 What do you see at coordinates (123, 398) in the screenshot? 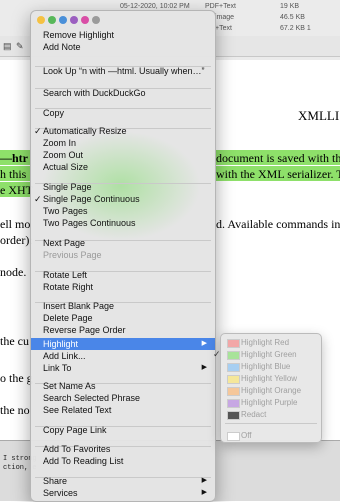
I see `menu-item-search-selected-phrase: Search Selected Phrase` at bounding box center [123, 398].